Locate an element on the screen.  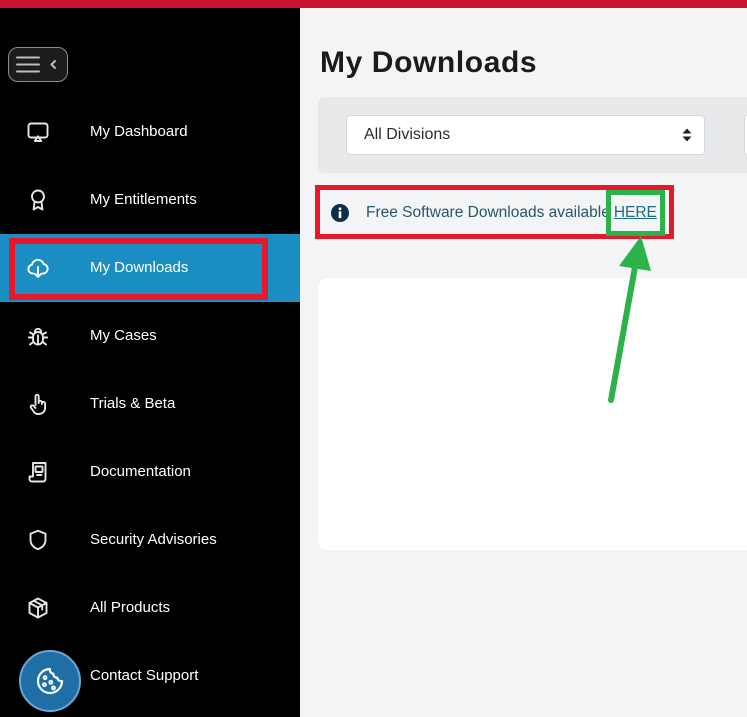
free-downloads-notice: Free Software Downloads available HERE is located at coordinates (494, 213).